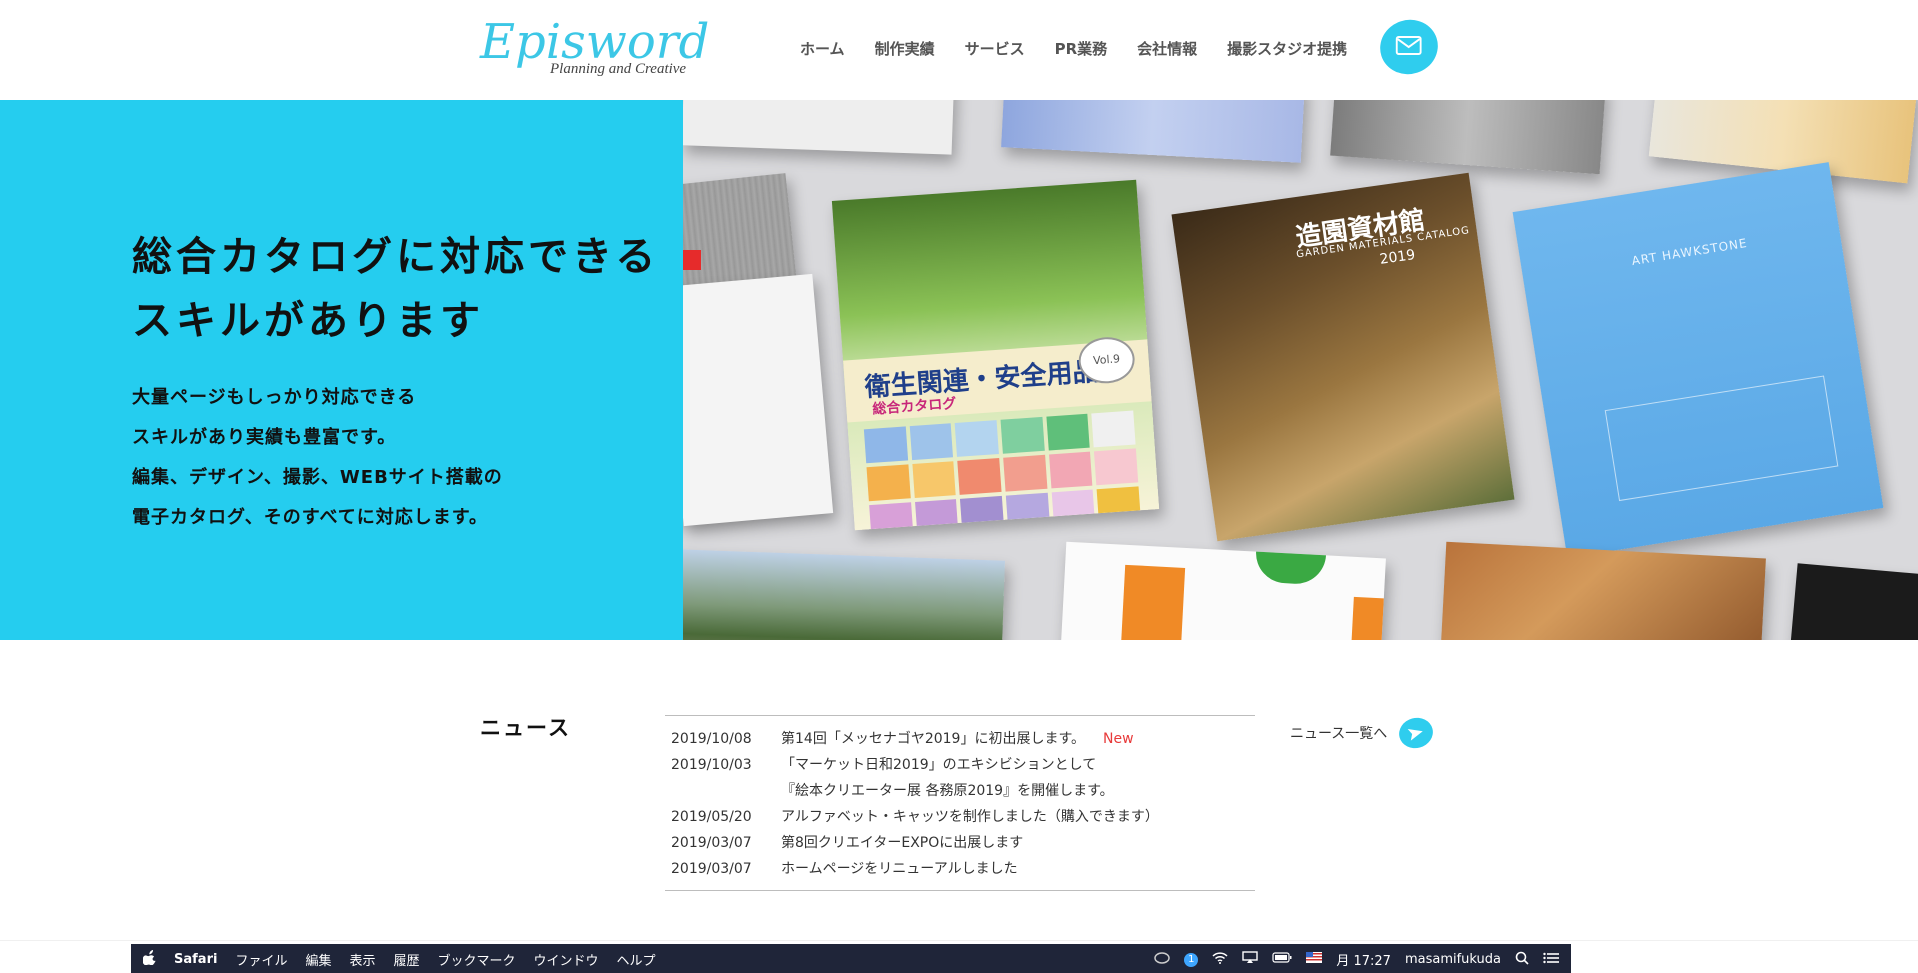 The image size is (1918, 973). Describe the element at coordinates (477, 959) in the screenshot. I see `menubar-menu-bookmarks: ブックマーク` at that location.